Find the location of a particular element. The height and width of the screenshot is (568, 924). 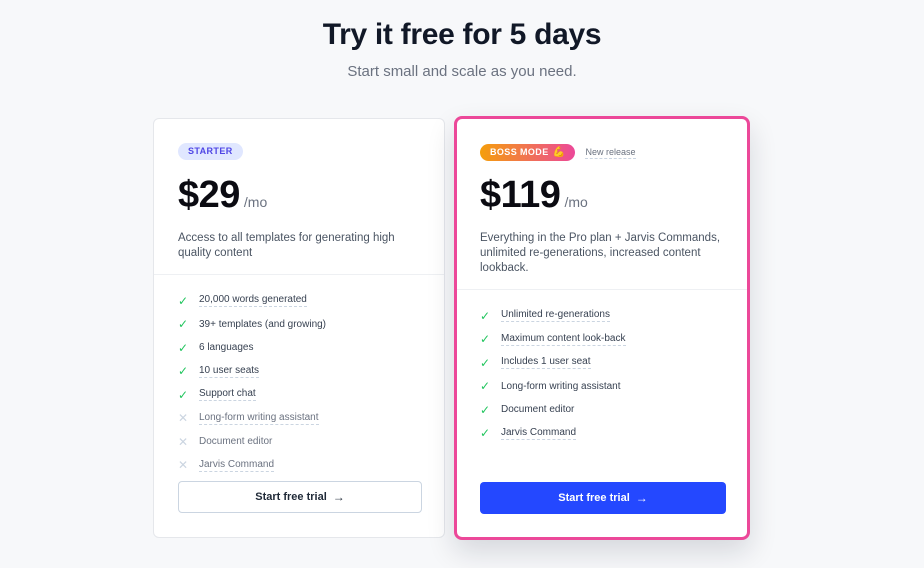

feature-item: ✓ Jarvis Command is located at coordinates (553, 434).